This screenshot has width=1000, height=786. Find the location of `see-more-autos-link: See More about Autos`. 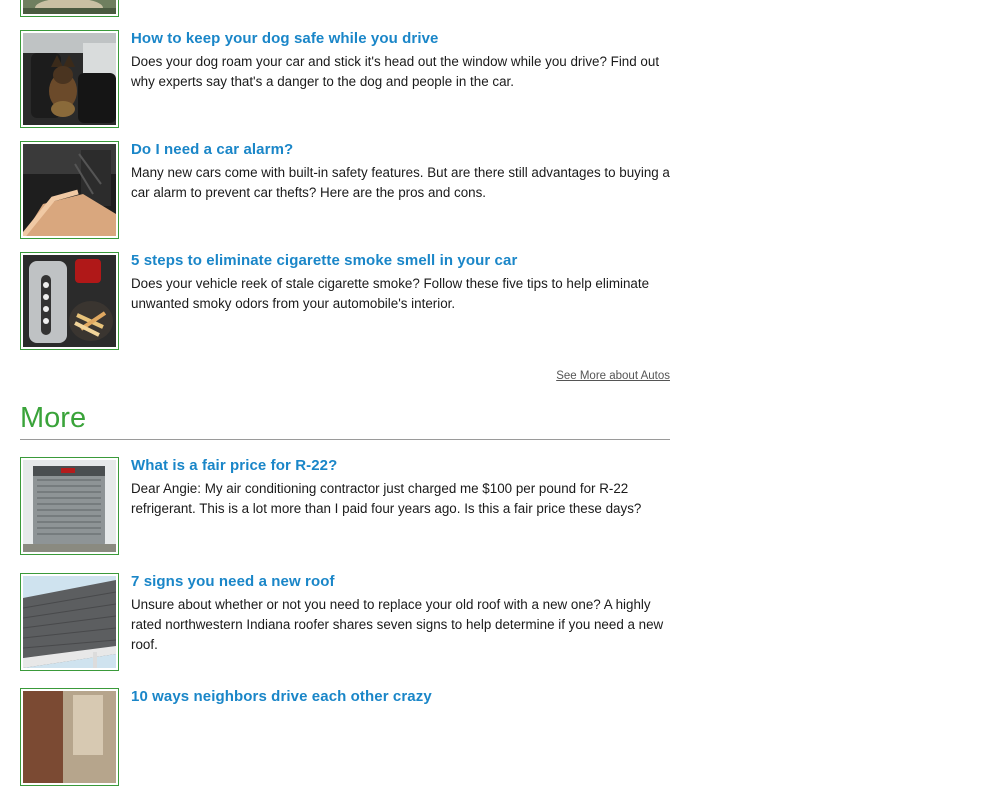

see-more-autos-link: See More about Autos is located at coordinates (613, 376).